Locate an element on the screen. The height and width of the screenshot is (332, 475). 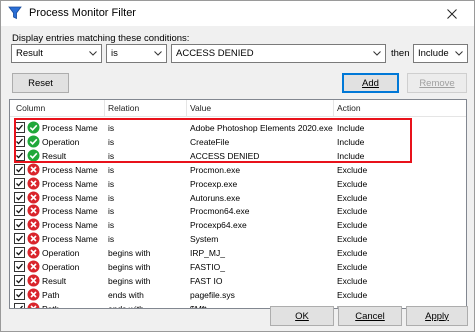
table-row: Result is ACCESS DENIED Include is located at coordinates (238, 156).